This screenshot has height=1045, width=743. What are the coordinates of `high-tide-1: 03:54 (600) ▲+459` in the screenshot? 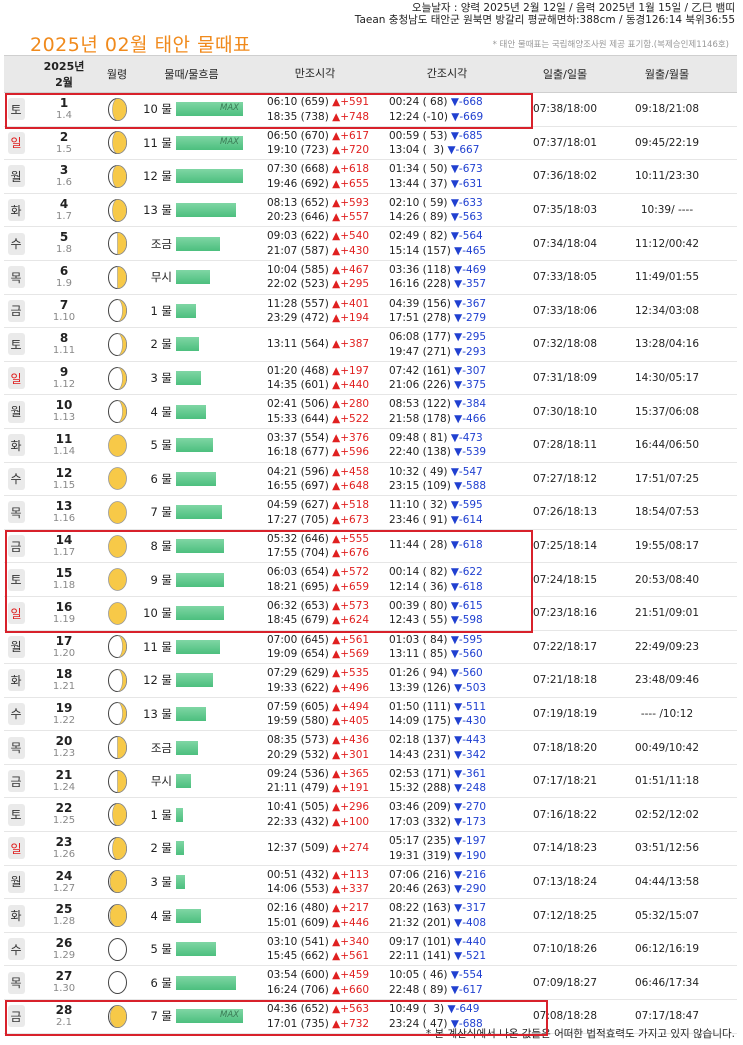 It's located at (318, 975).